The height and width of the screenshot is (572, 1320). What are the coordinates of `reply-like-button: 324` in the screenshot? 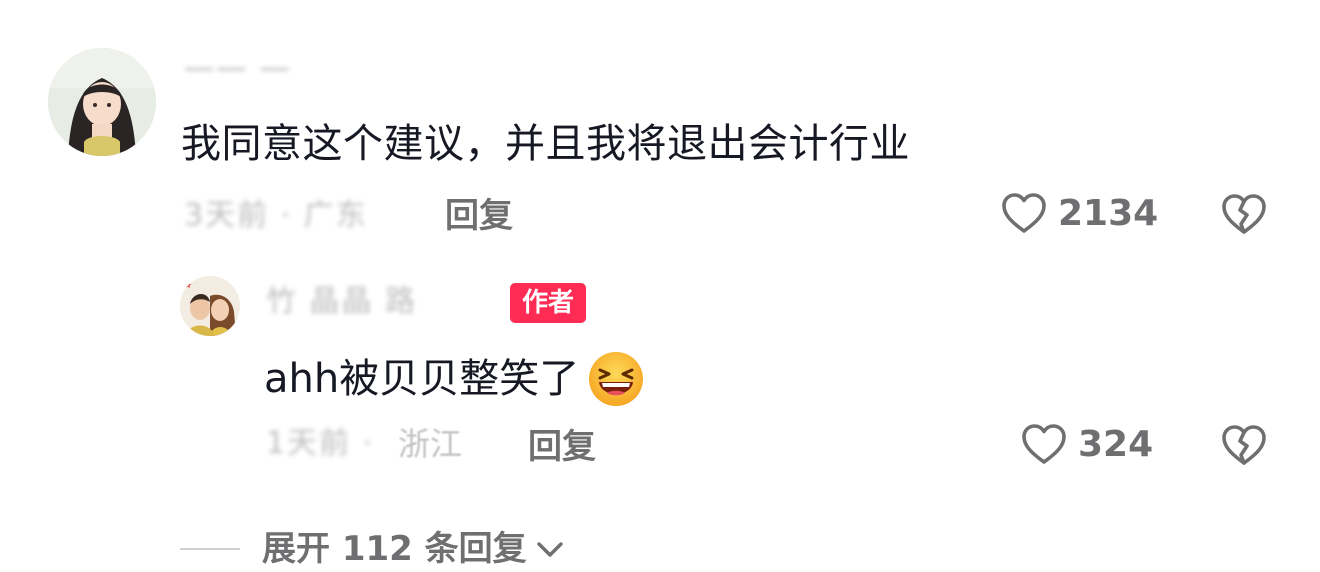 It's located at (1086, 445).